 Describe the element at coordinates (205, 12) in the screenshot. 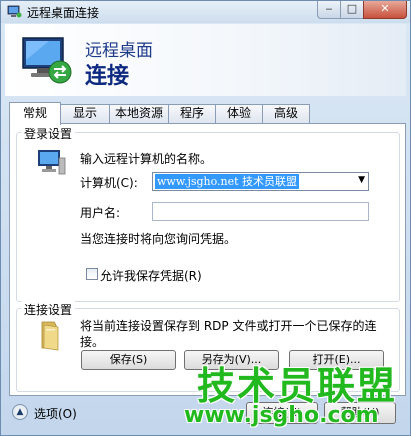

I see `title-bar: 远程桌面连接 ‒ □ ✕` at that location.